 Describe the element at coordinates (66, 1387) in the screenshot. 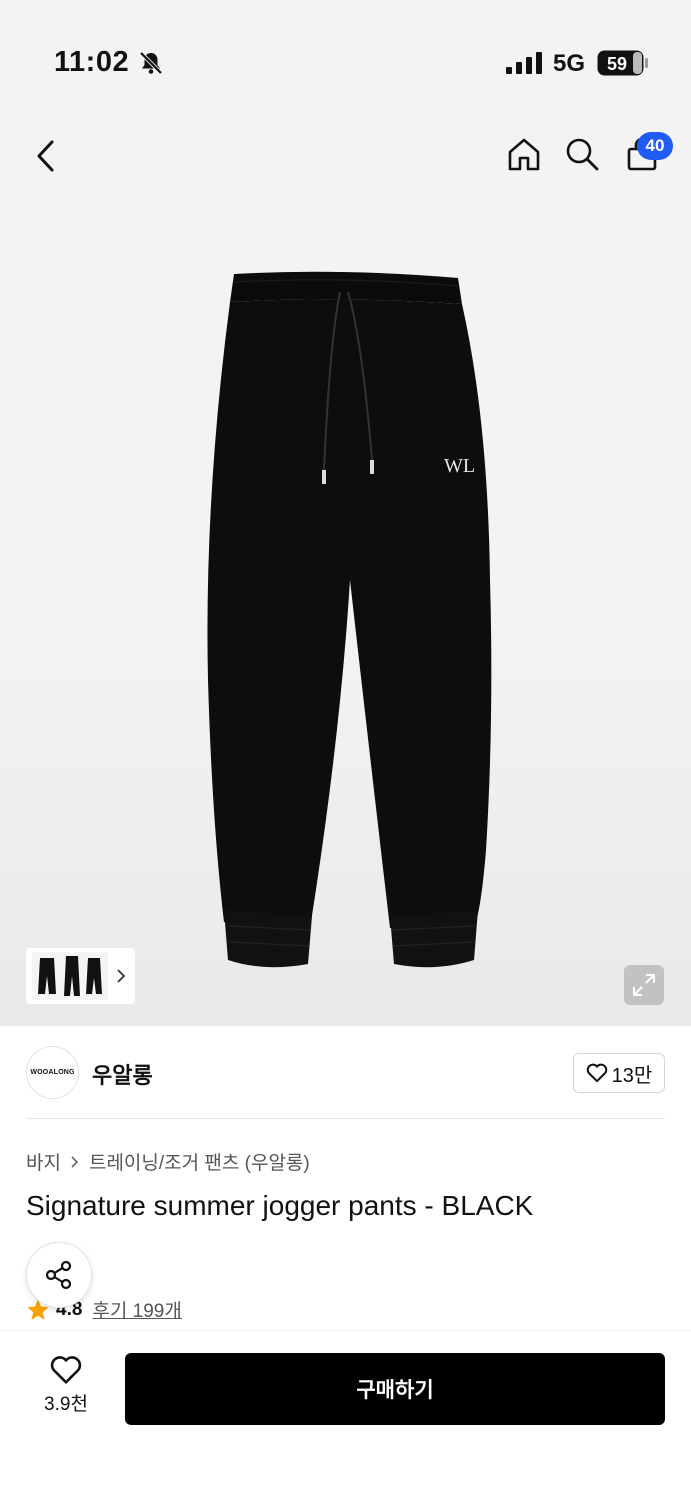

I see `wishlist-button: 3.9천` at that location.